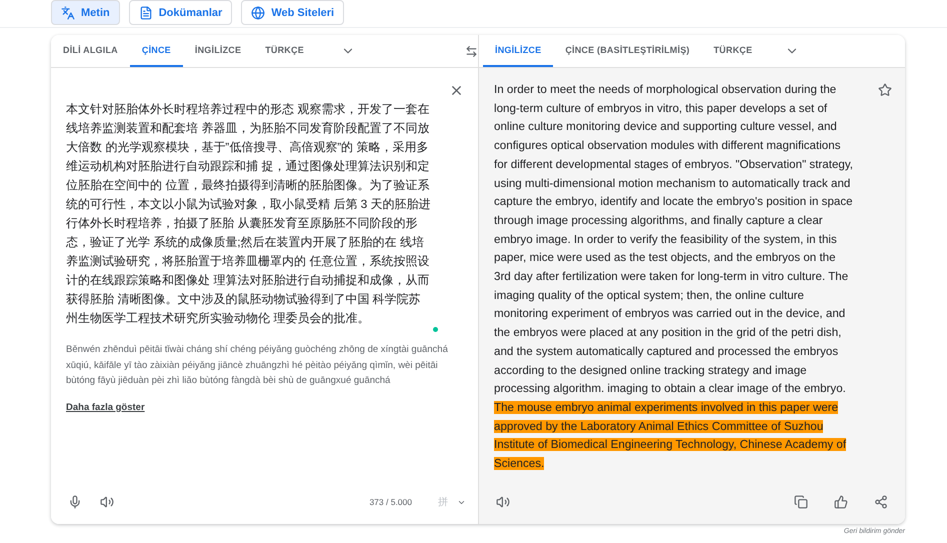 The height and width of the screenshot is (543, 947). I want to click on mode-button: Dokümanlar, so click(180, 12).